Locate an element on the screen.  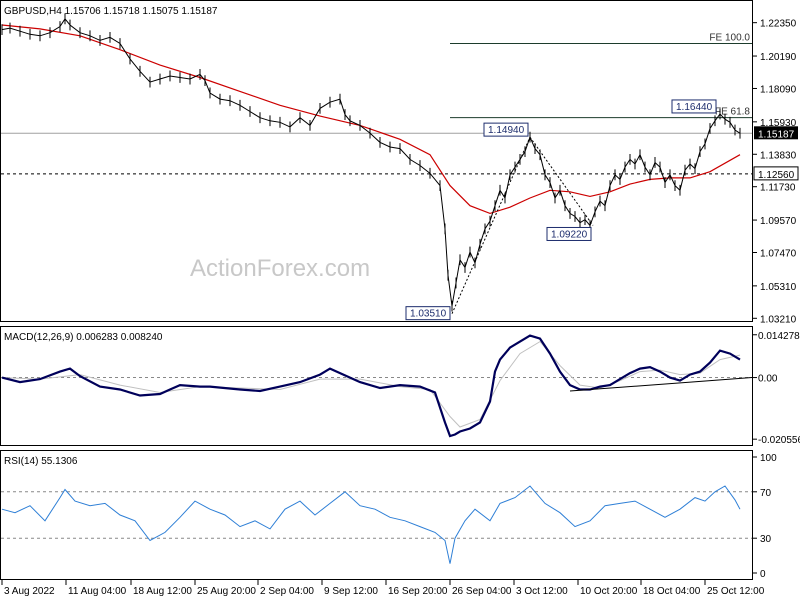
macd-trendline is located at coordinates (661, 384).